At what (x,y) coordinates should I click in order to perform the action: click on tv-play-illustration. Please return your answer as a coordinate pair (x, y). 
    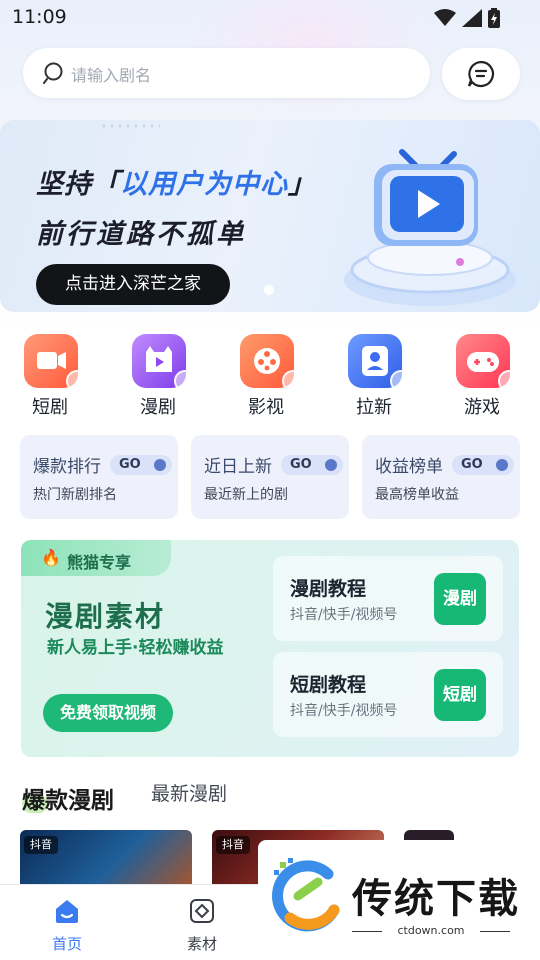
    Looking at the image, I should click on (430, 227).